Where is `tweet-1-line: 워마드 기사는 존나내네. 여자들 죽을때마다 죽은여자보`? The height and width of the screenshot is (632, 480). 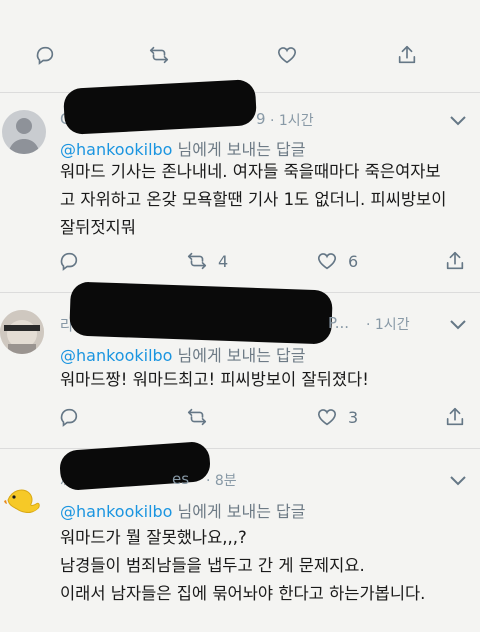 tweet-1-line: 워마드 기사는 존나내네. 여자들 죽을때마다 죽은여자보 is located at coordinates (250, 171).